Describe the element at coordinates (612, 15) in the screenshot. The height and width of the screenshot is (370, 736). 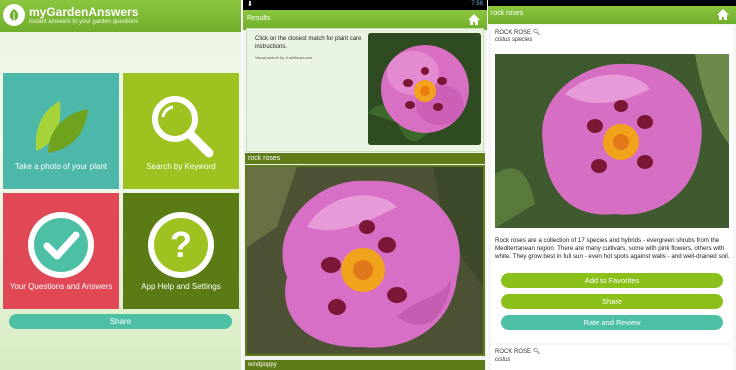
I see `detail-header: rock roses` at that location.